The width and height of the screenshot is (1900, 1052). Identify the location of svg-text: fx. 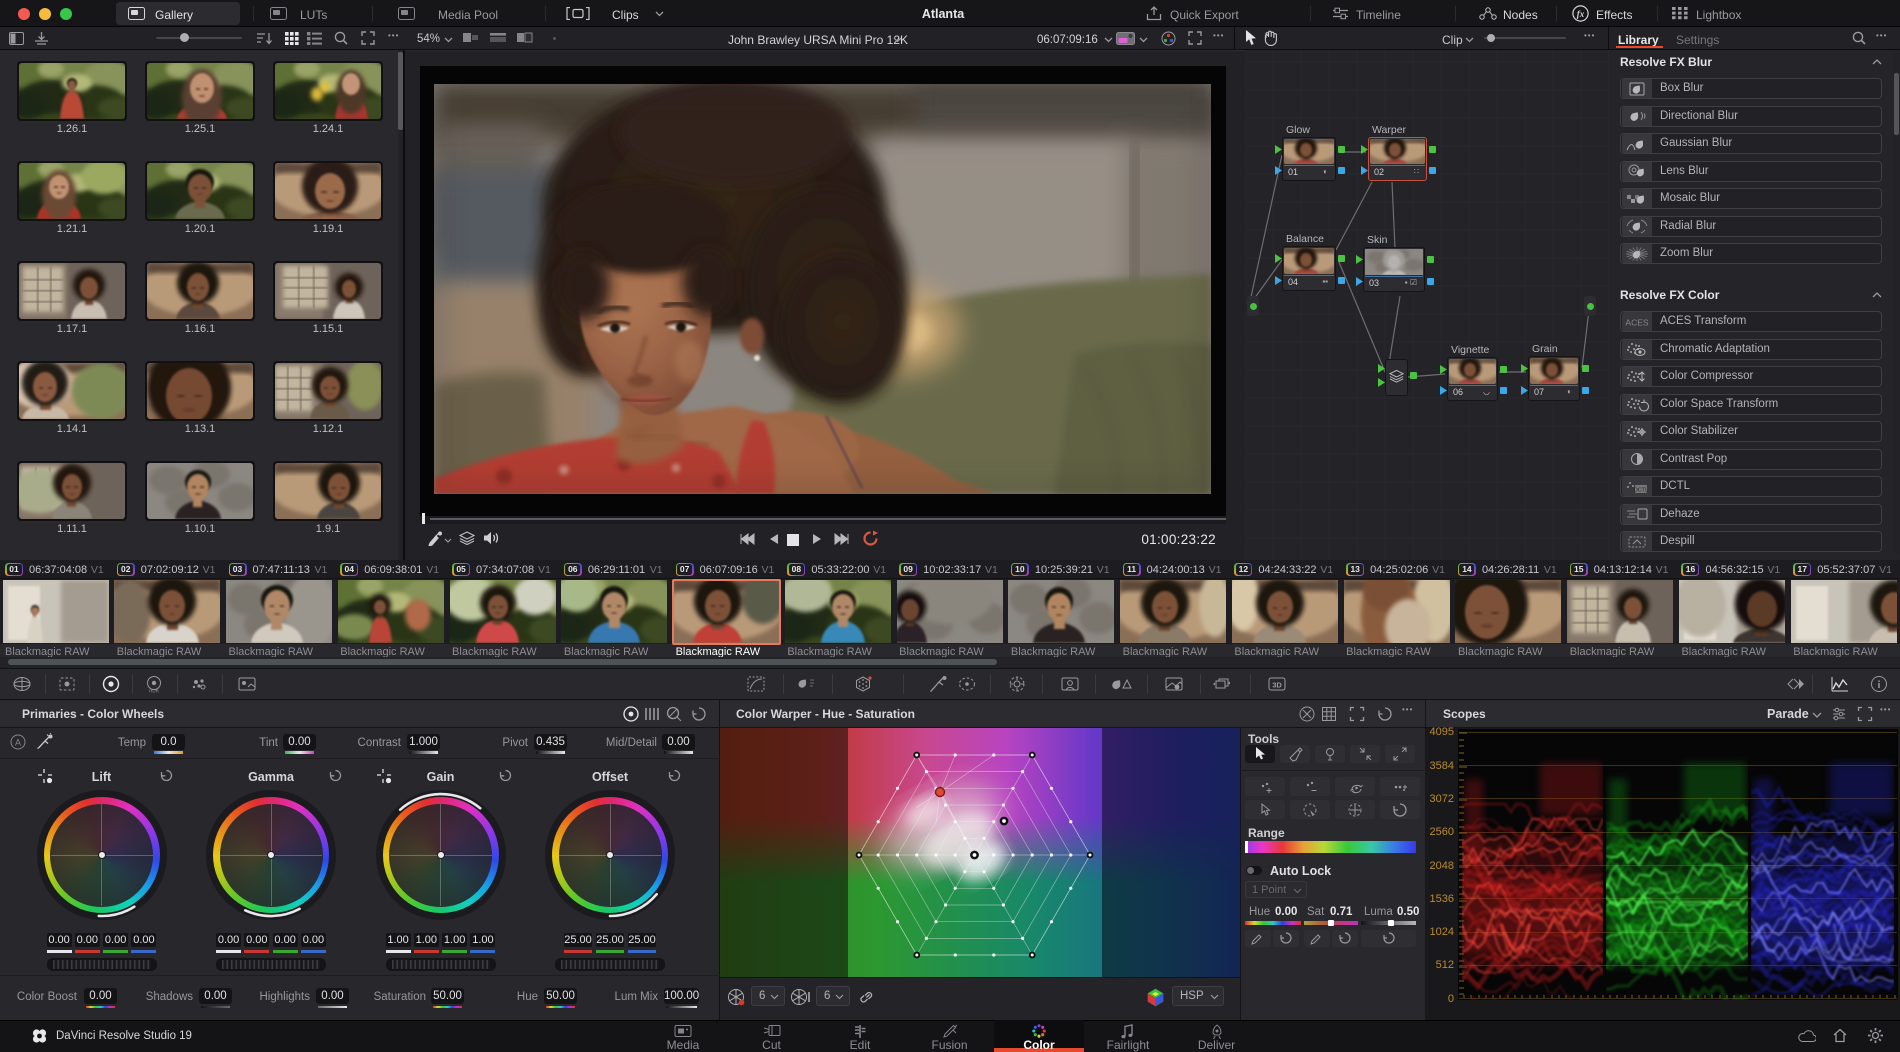
(1581, 14).